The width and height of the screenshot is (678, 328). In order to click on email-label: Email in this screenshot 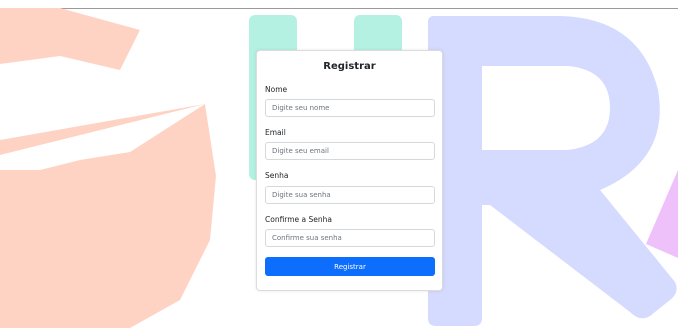, I will do `click(275, 132)`.